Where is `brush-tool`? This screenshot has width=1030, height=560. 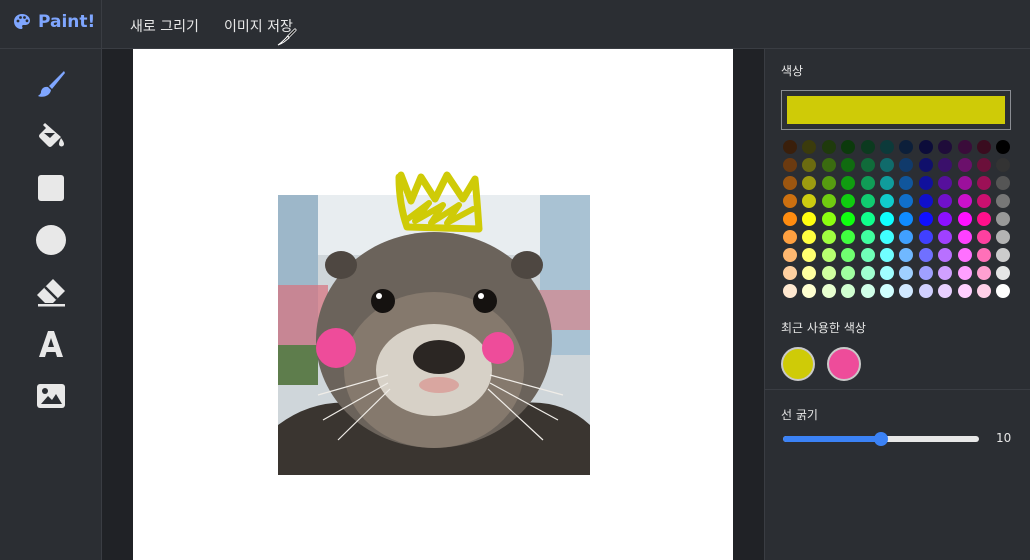 brush-tool is located at coordinates (51, 84).